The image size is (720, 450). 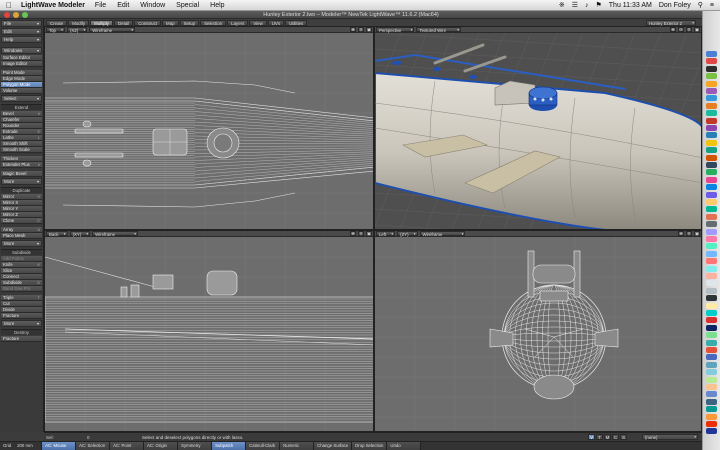 I want to click on more-subdivide-dropdown: More, so click(x=21, y=323).